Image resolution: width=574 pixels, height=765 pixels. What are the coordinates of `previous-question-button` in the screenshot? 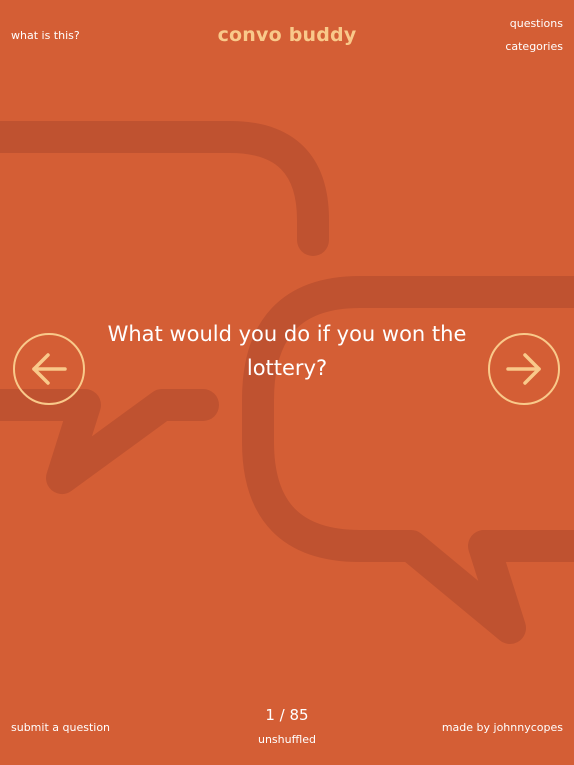 It's located at (49, 369).